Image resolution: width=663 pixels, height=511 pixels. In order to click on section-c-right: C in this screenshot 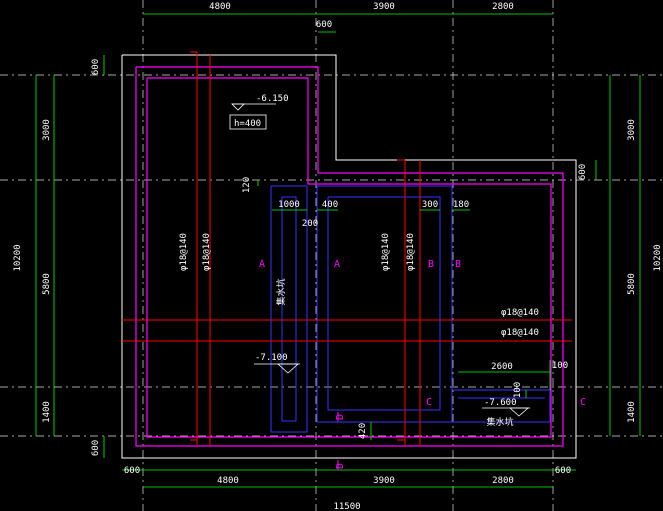, I will do `click(583, 402)`.